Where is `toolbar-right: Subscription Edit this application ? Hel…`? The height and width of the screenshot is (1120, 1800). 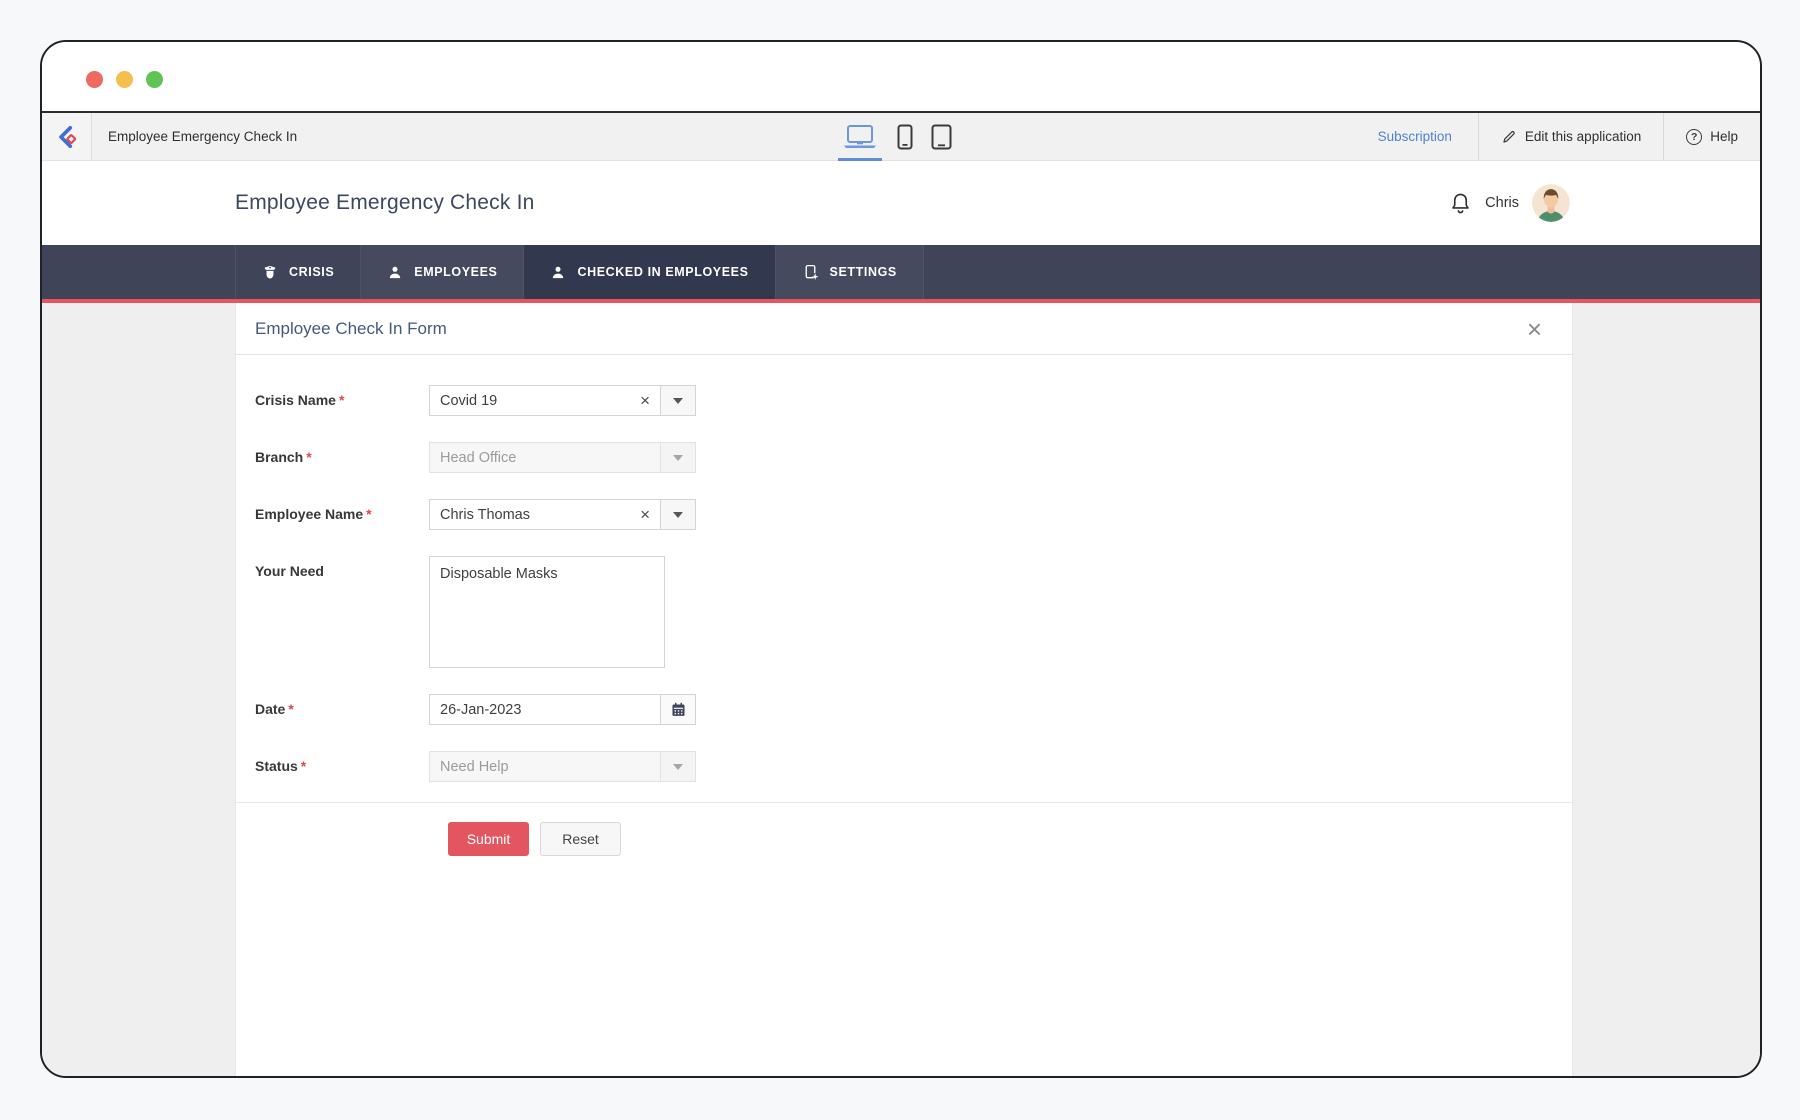
toolbar-right: Subscription Edit this application ? Hel… is located at coordinates (1556, 136).